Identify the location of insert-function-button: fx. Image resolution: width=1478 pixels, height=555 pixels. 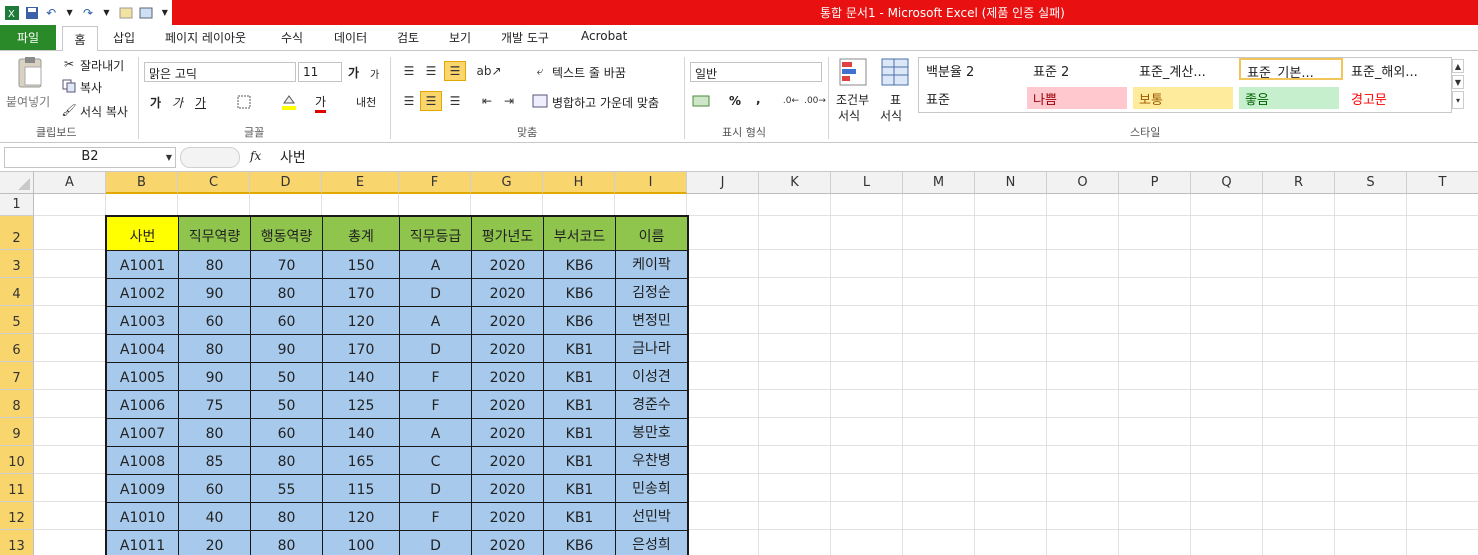
(255, 156).